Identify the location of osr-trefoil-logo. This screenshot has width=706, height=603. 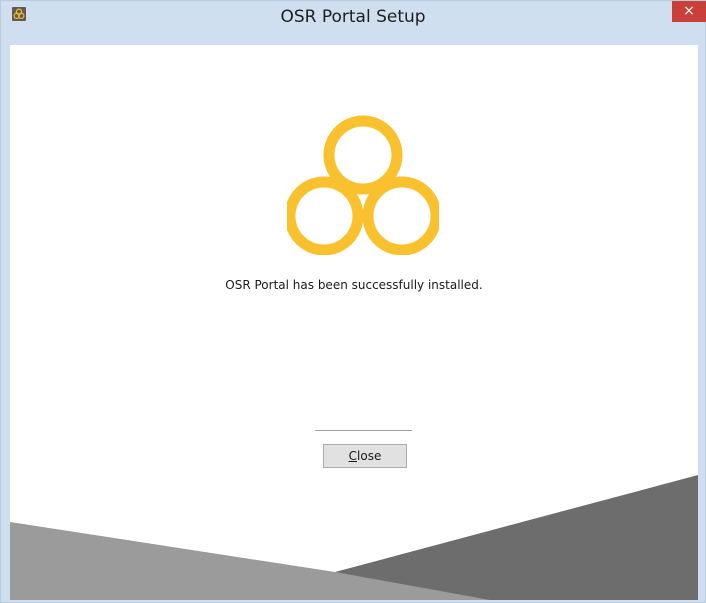
(363, 187).